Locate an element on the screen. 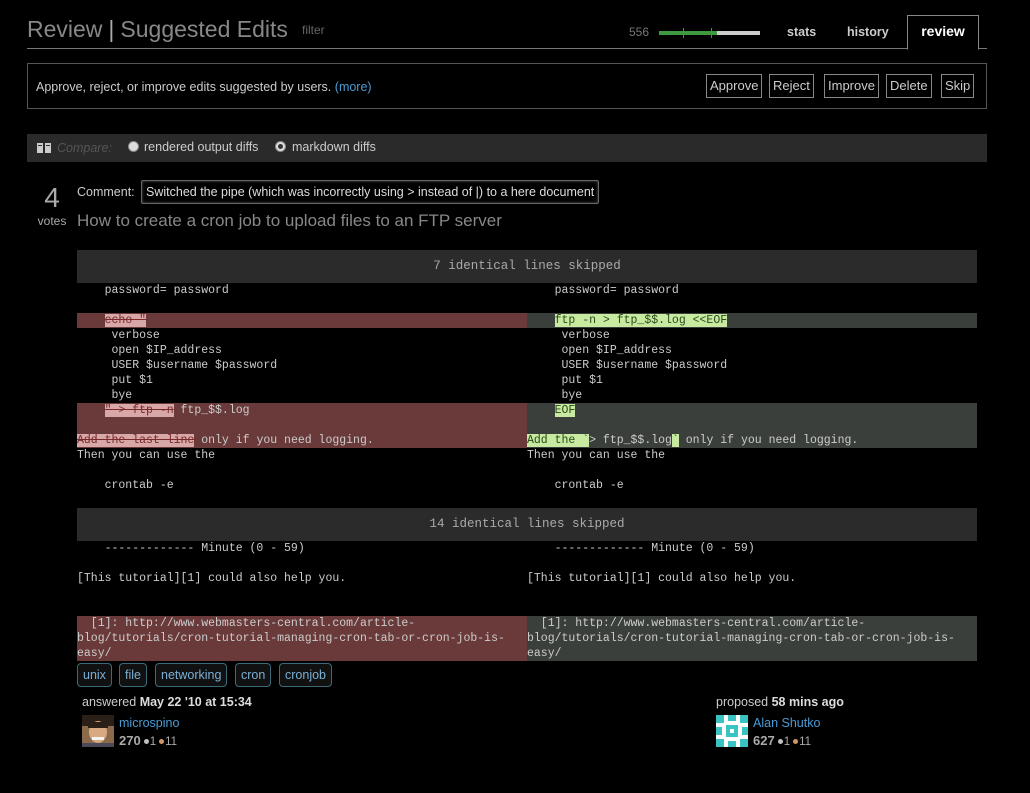 This screenshot has height=793, width=1030. delete-button: Delete is located at coordinates (909, 86).